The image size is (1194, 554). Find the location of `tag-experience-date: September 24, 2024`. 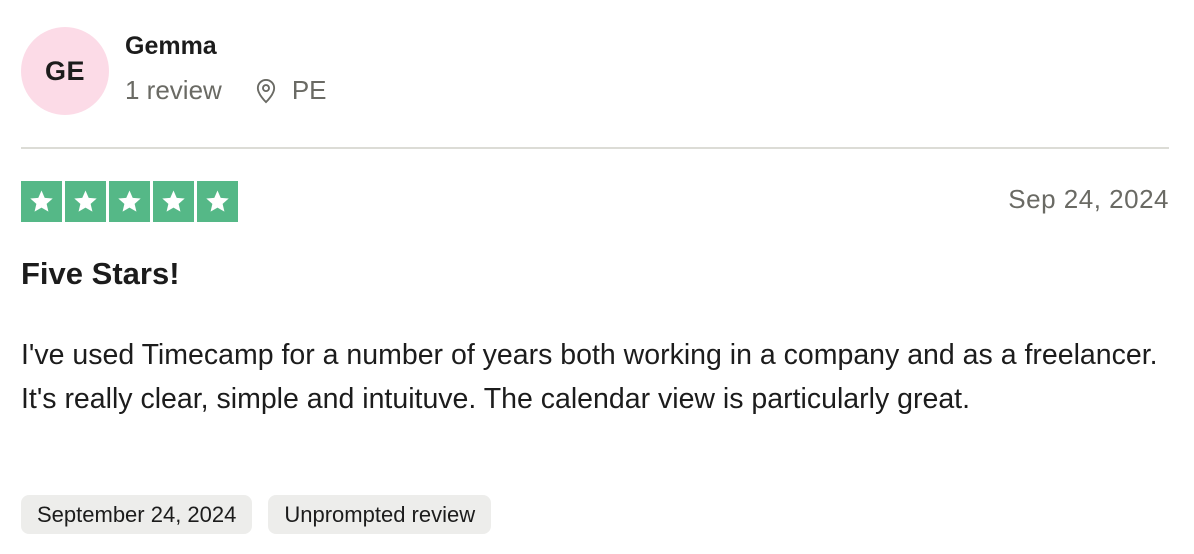

tag-experience-date: September 24, 2024 is located at coordinates (137, 514).